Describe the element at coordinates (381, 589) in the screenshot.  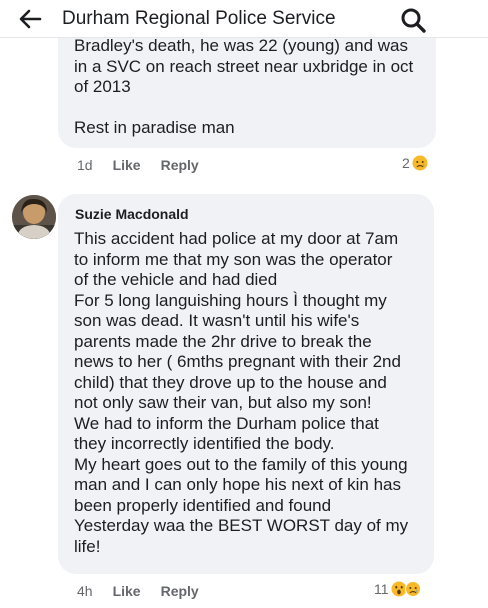
I see `reaction-count: 11` at that location.